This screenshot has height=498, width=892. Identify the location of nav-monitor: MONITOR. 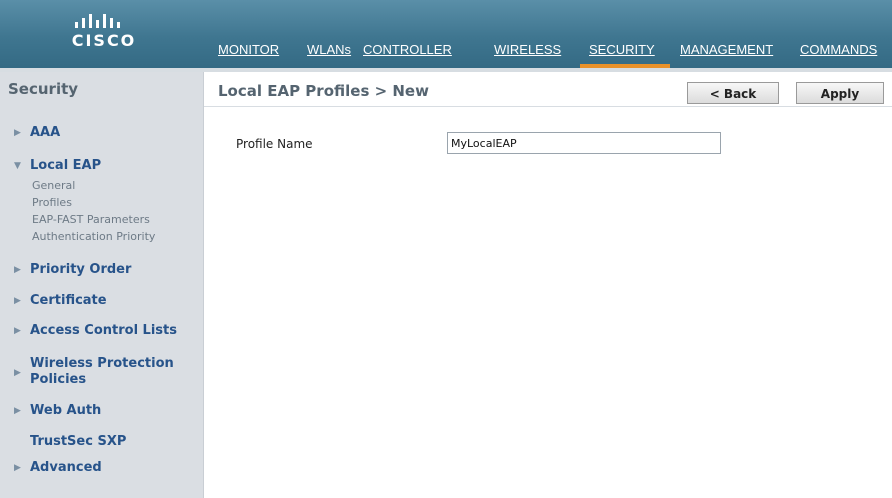
(248, 49).